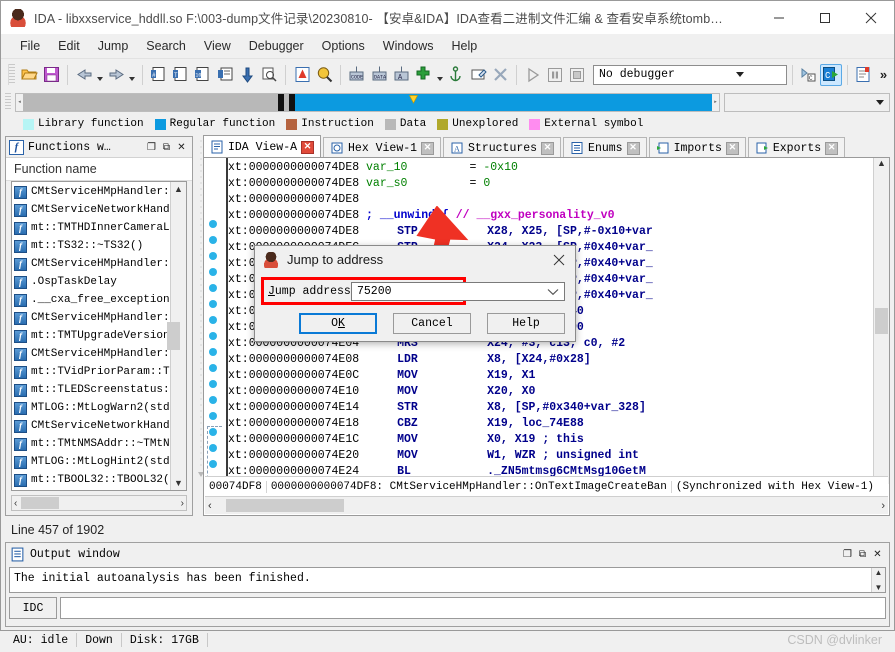 The width and height of the screenshot is (895, 652). Describe the element at coordinates (447, 291) in the screenshot. I see `jump-address-input: 75200` at that location.